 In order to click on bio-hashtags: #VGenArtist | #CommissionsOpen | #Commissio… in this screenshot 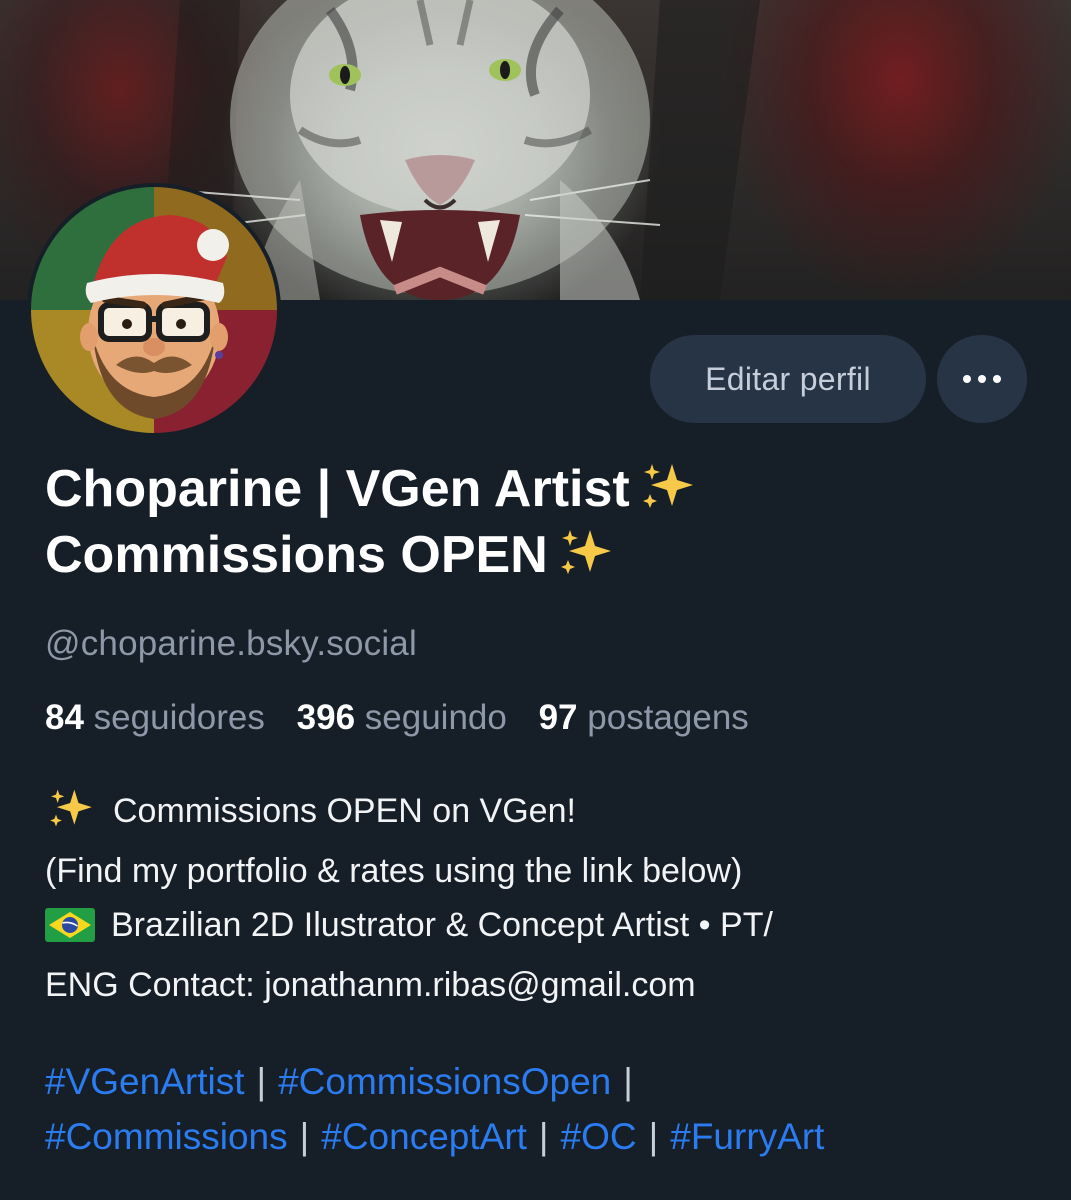, I will do `click(540, 1109)`.